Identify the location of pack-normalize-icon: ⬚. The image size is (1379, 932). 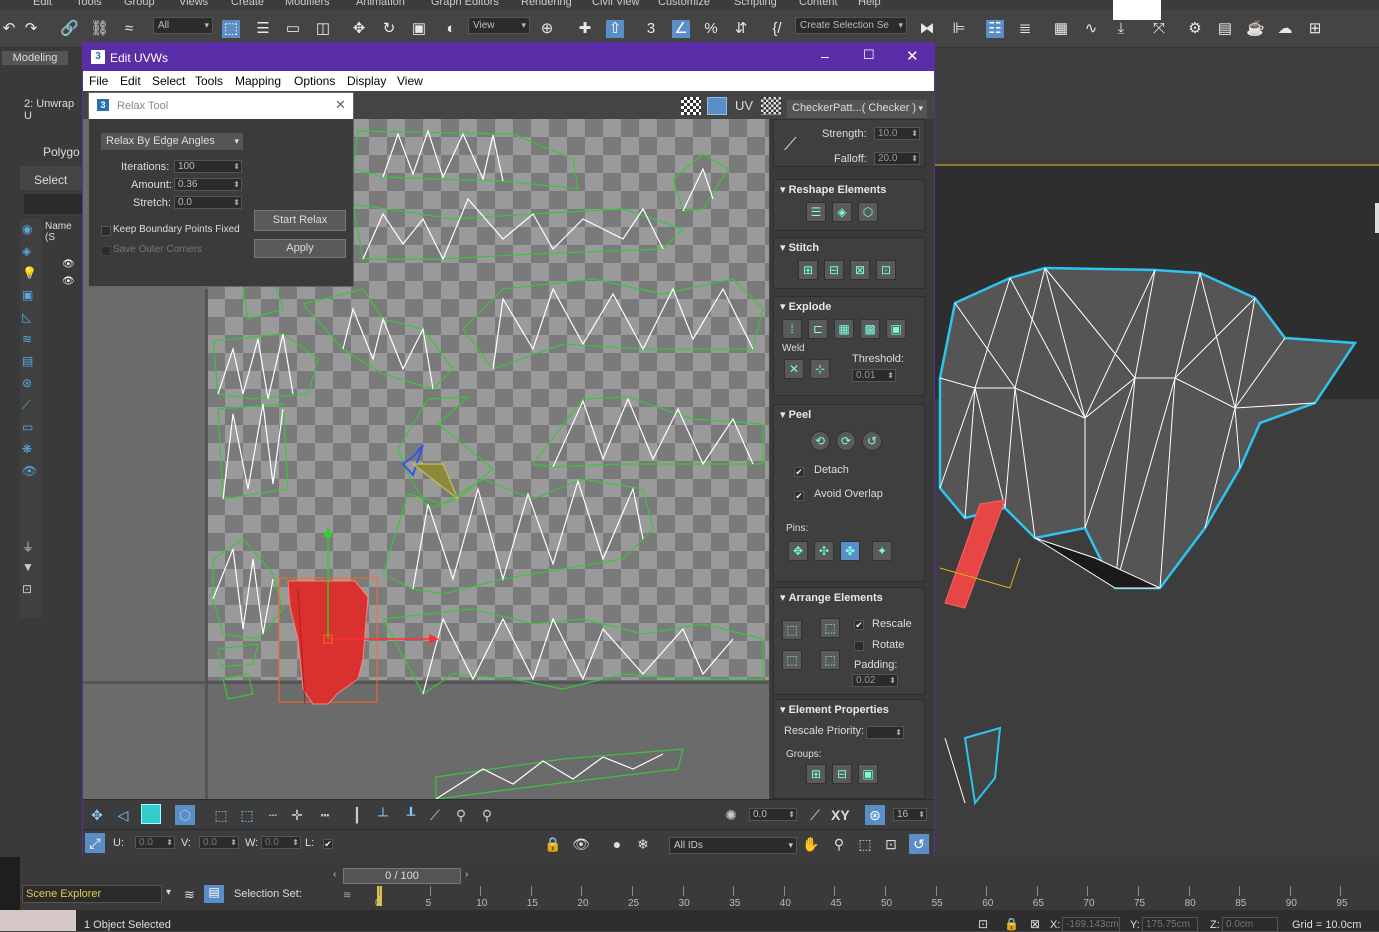
(792, 660).